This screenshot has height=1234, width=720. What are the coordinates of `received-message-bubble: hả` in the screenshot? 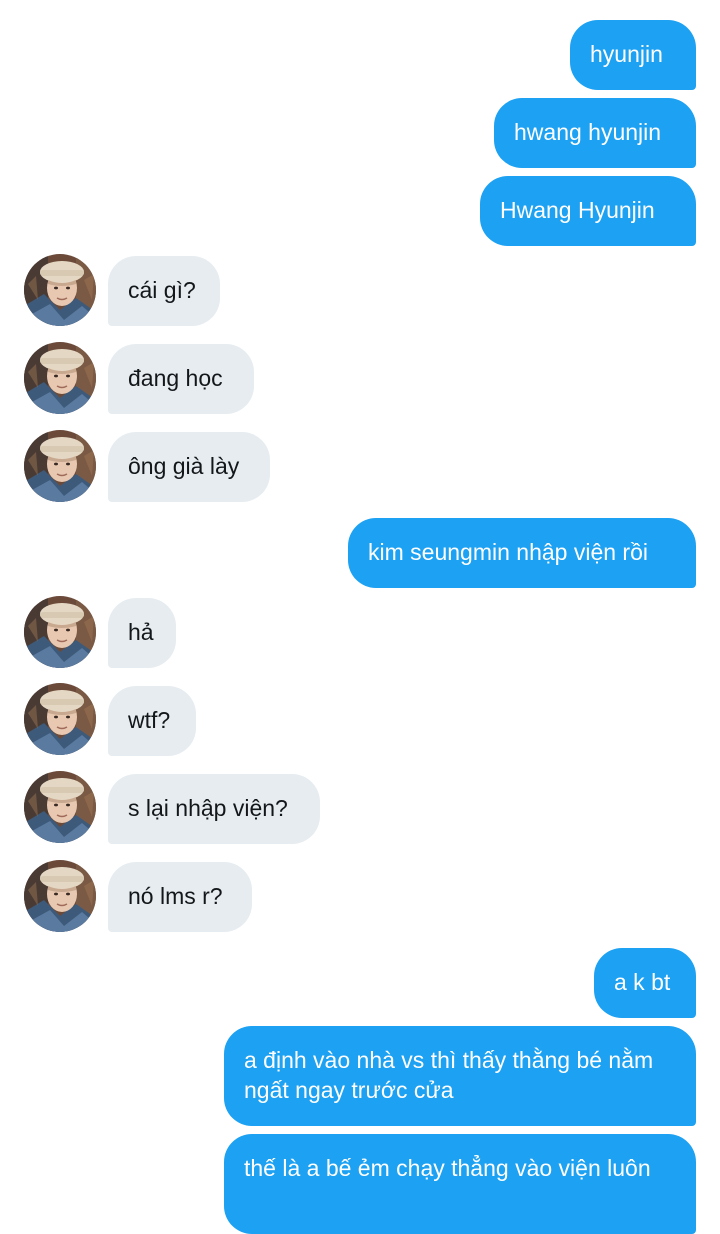 It's located at (142, 633).